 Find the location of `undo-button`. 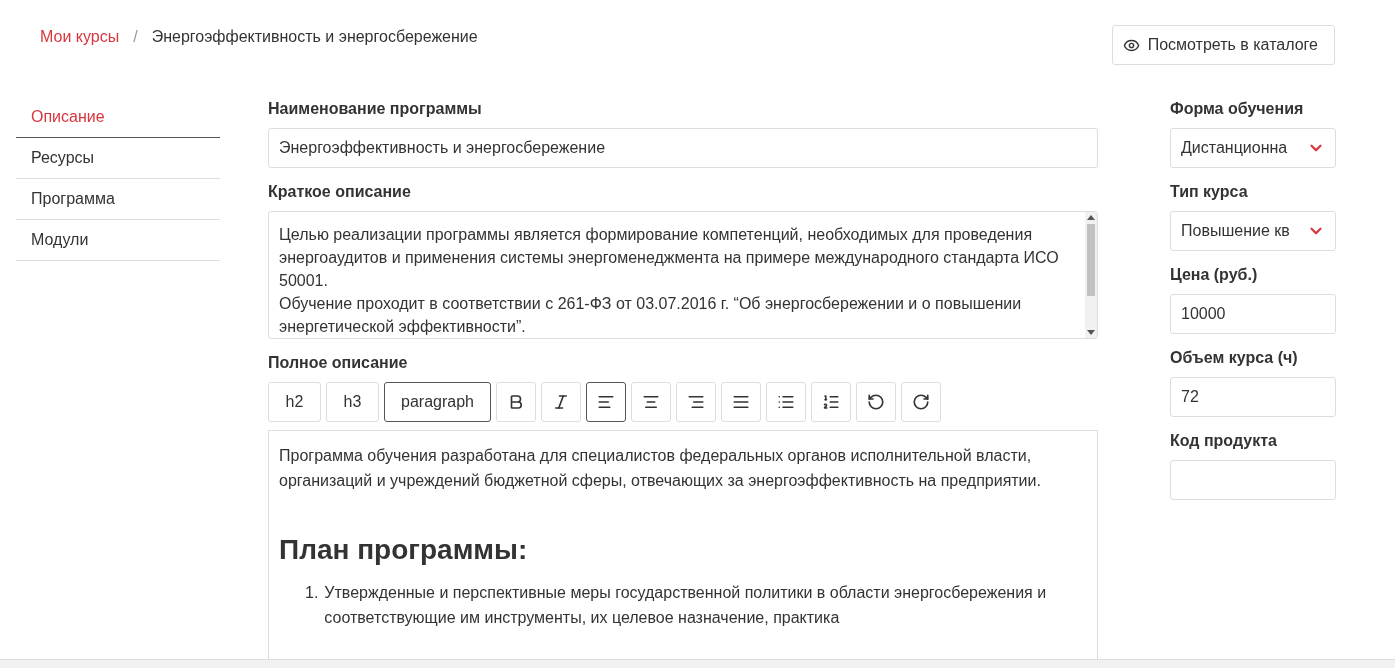

undo-button is located at coordinates (875, 402).